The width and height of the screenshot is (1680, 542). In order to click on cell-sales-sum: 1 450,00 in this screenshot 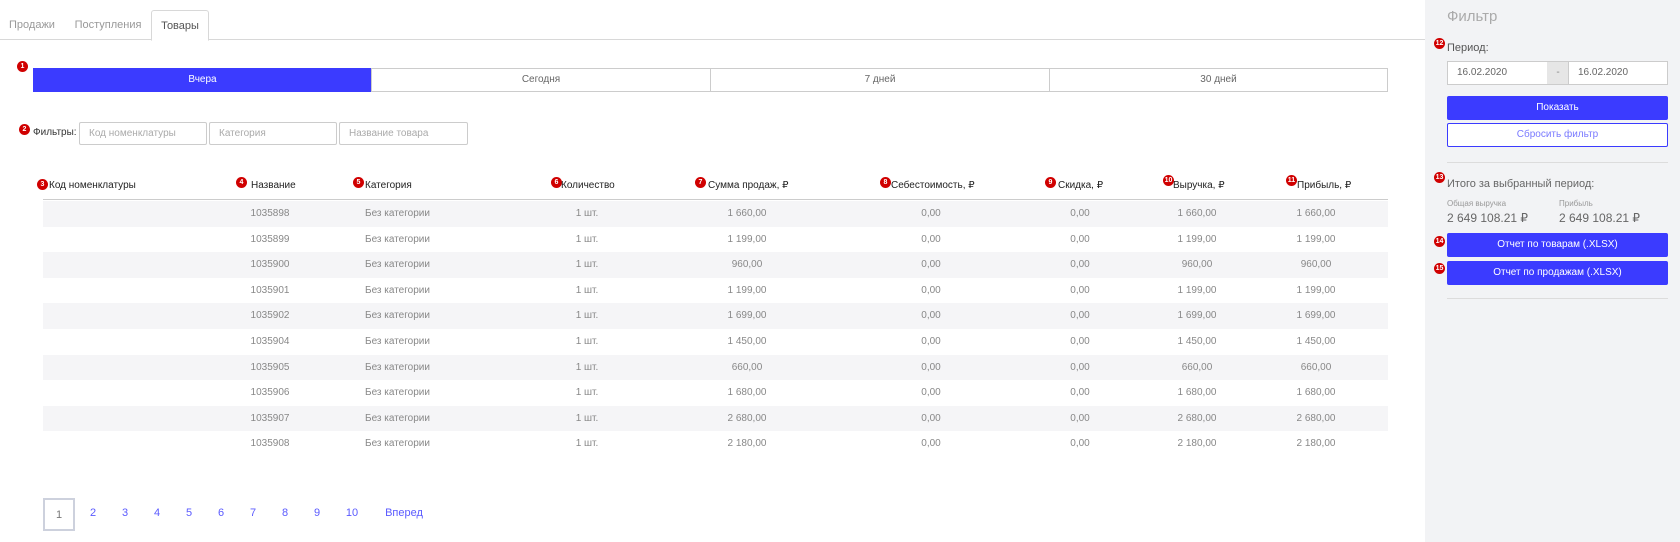, I will do `click(747, 341)`.